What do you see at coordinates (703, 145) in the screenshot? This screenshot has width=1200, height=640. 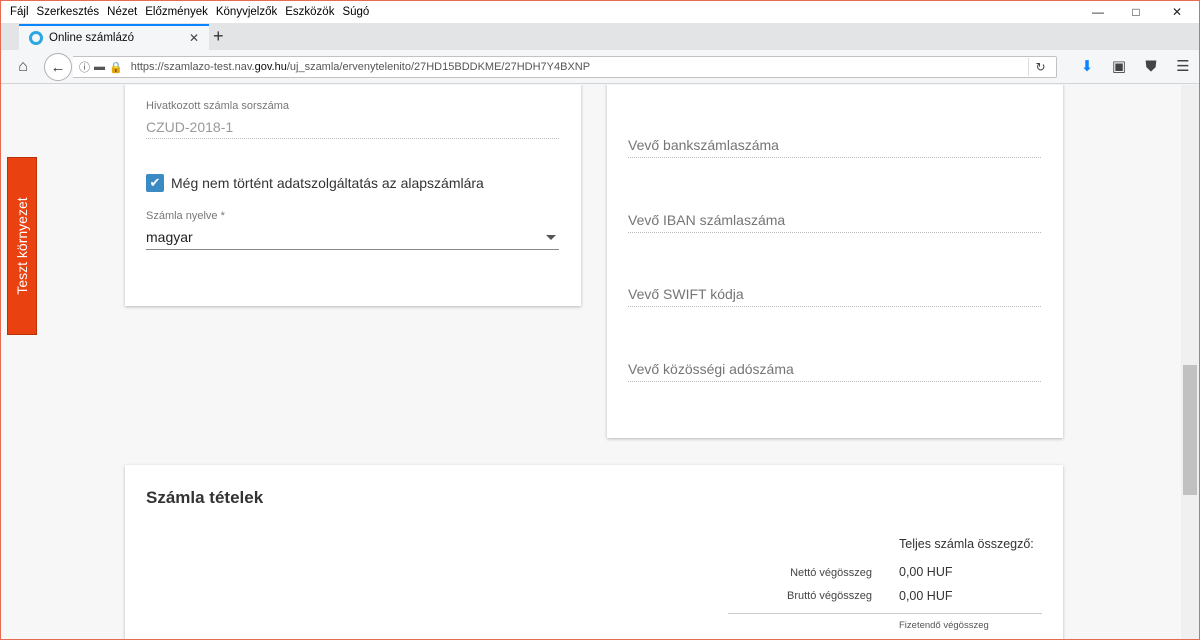 I see `bank-account-field: Vevő bankszámlaszáma` at bounding box center [703, 145].